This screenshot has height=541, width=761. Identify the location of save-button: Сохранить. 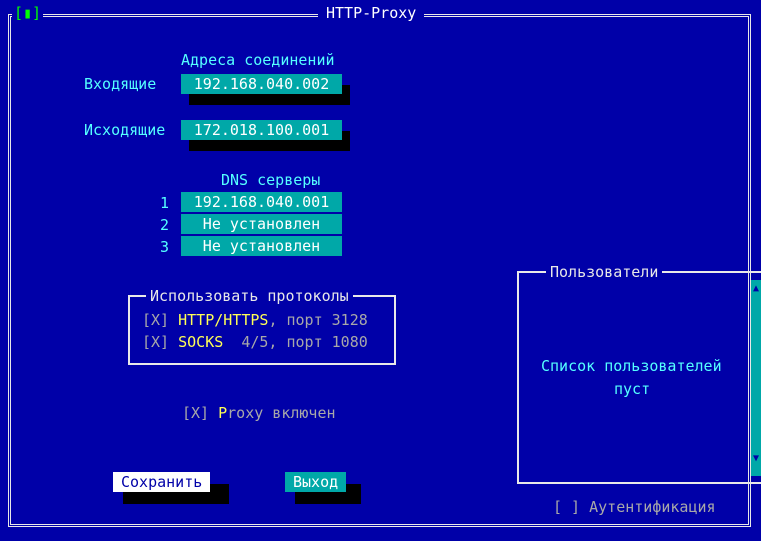
(162, 482).